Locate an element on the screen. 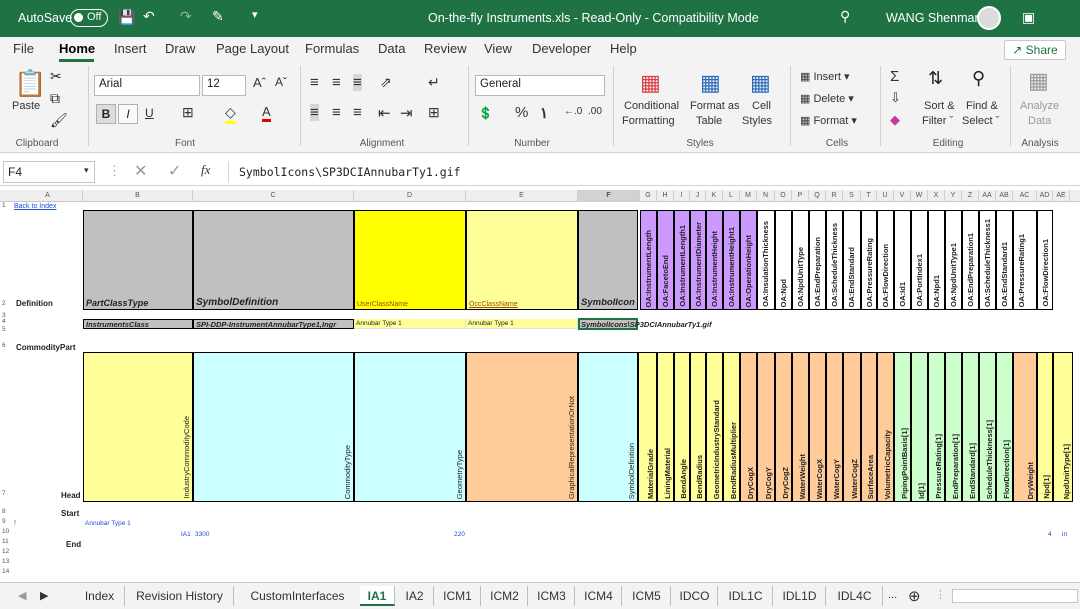 The height and width of the screenshot is (609, 1080). commodity-header-cell: BendAngle is located at coordinates (682, 427).